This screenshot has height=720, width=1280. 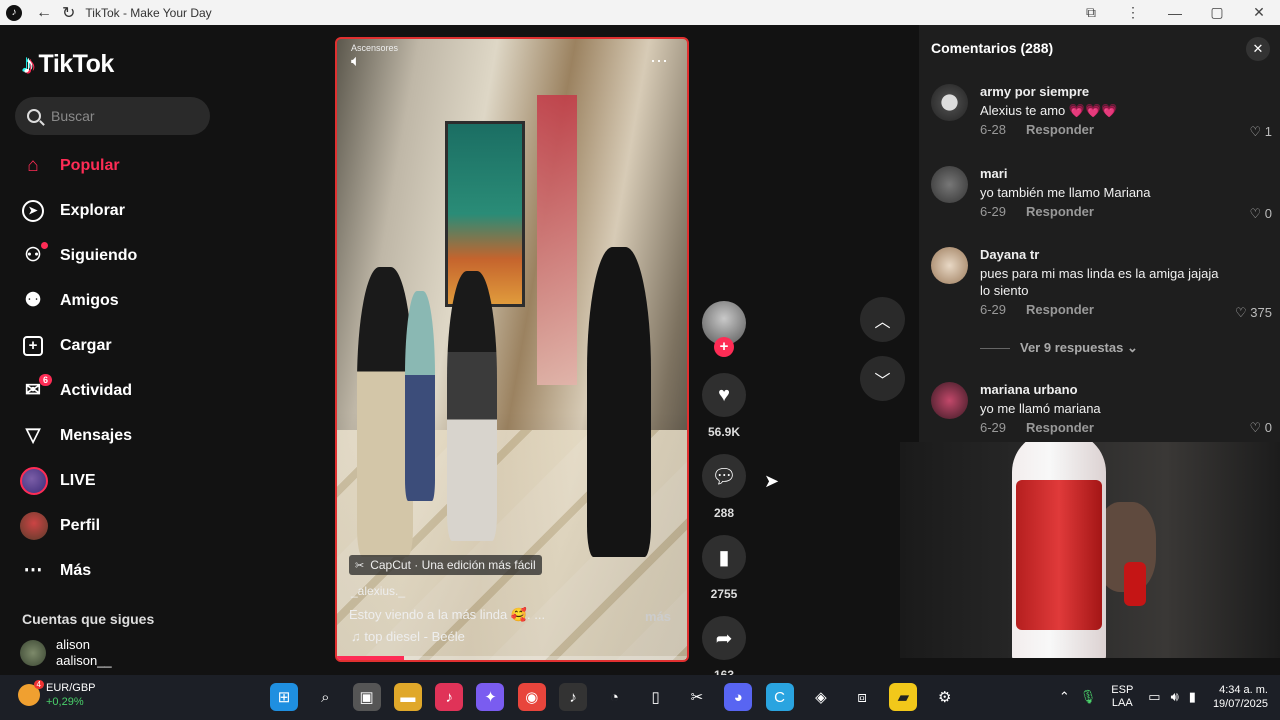 I want to click on capcut-tag: ✂ CapCut · Una edición más fácil, so click(x=445, y=565).